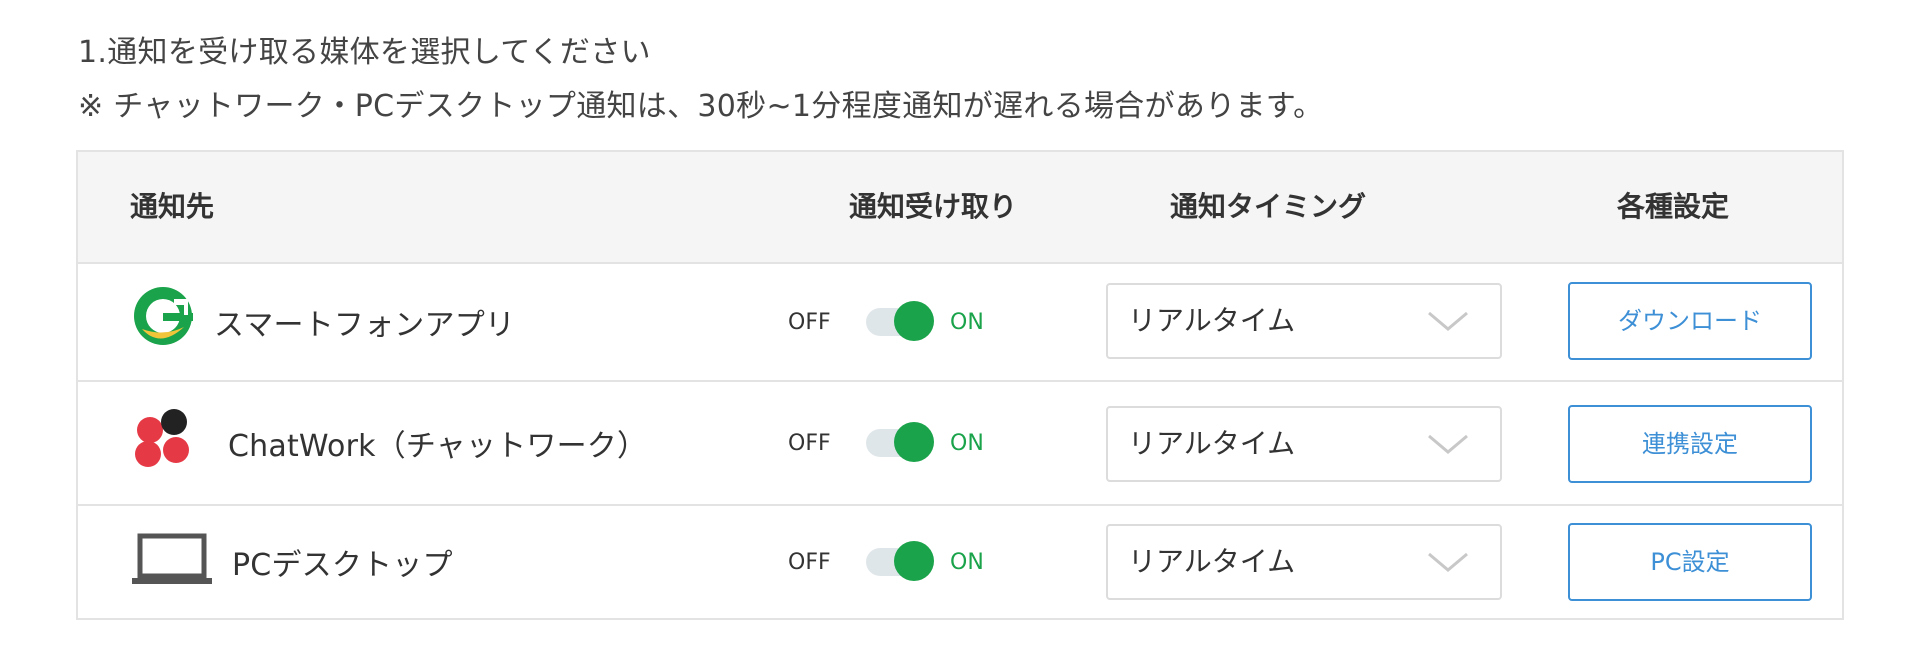 The height and width of the screenshot is (653, 1920). I want to click on header-receive: 通知受け取り, so click(932, 206).